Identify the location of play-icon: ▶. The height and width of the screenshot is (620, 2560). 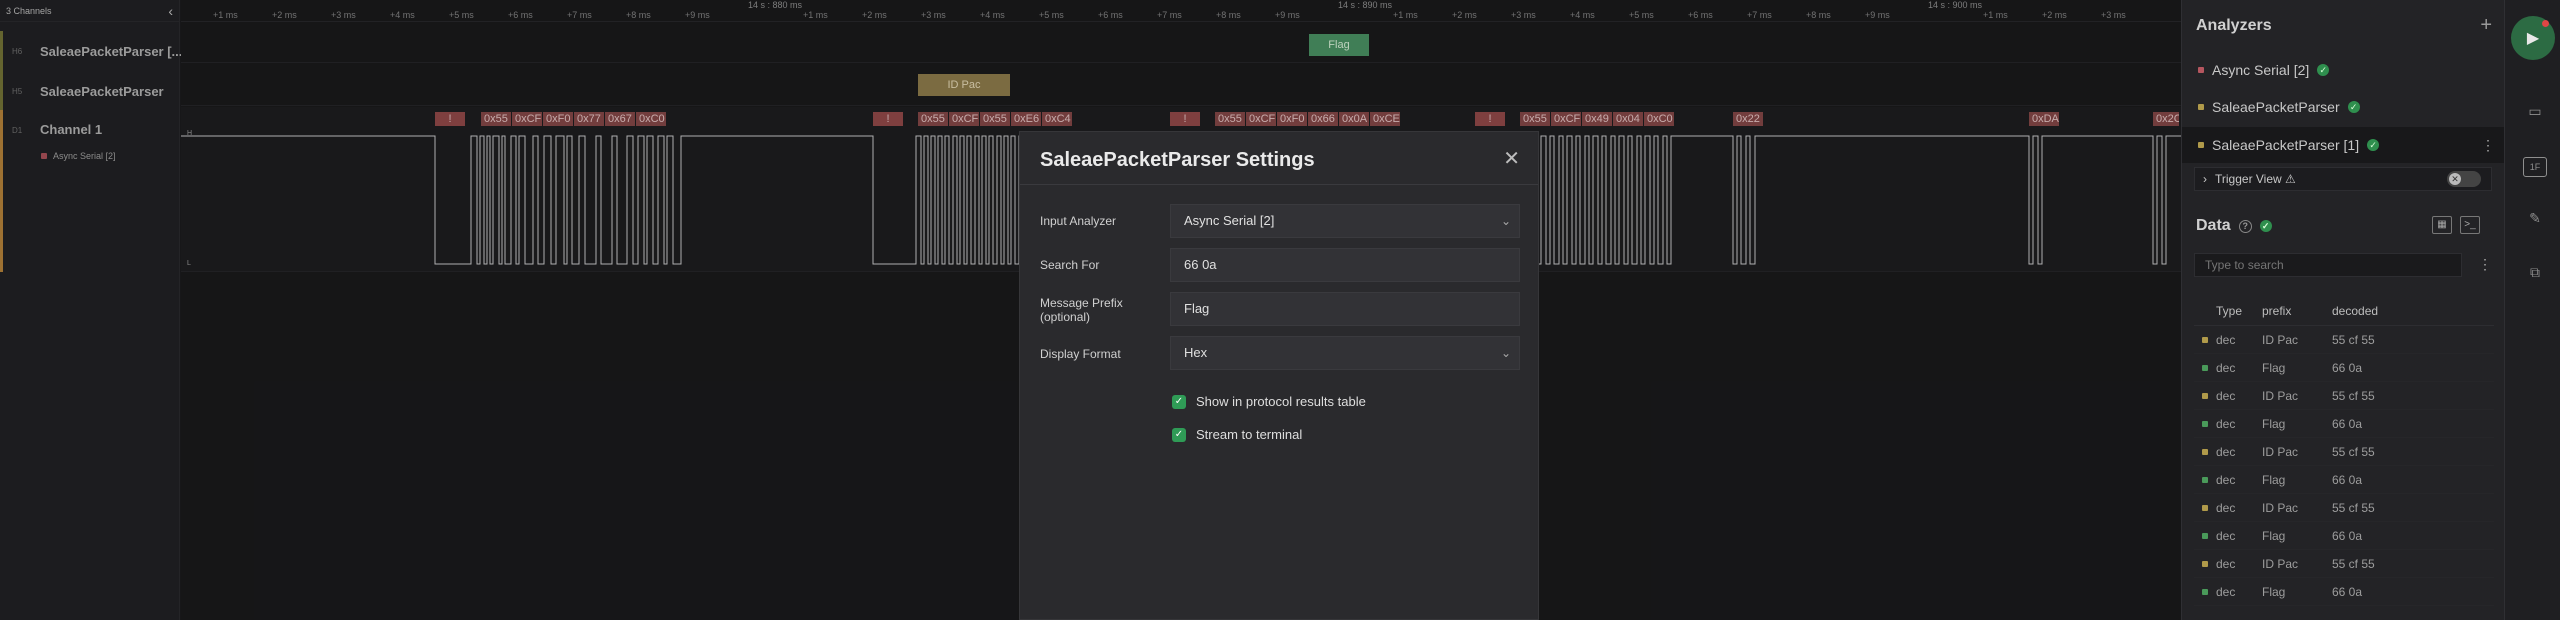
(2533, 38).